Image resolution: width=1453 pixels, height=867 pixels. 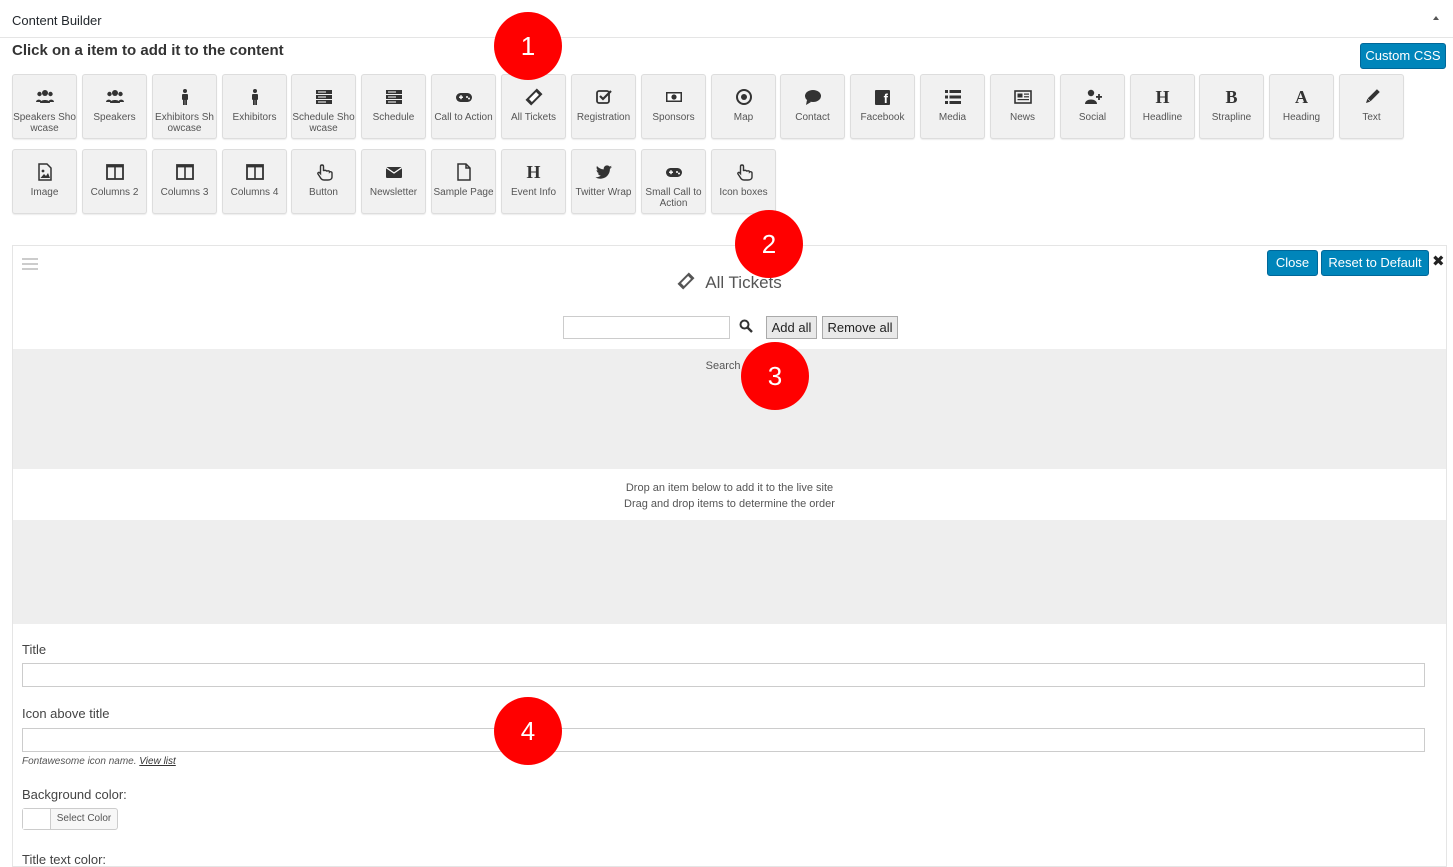 What do you see at coordinates (673, 117) in the screenshot?
I see `tile-label: Sponsors` at bounding box center [673, 117].